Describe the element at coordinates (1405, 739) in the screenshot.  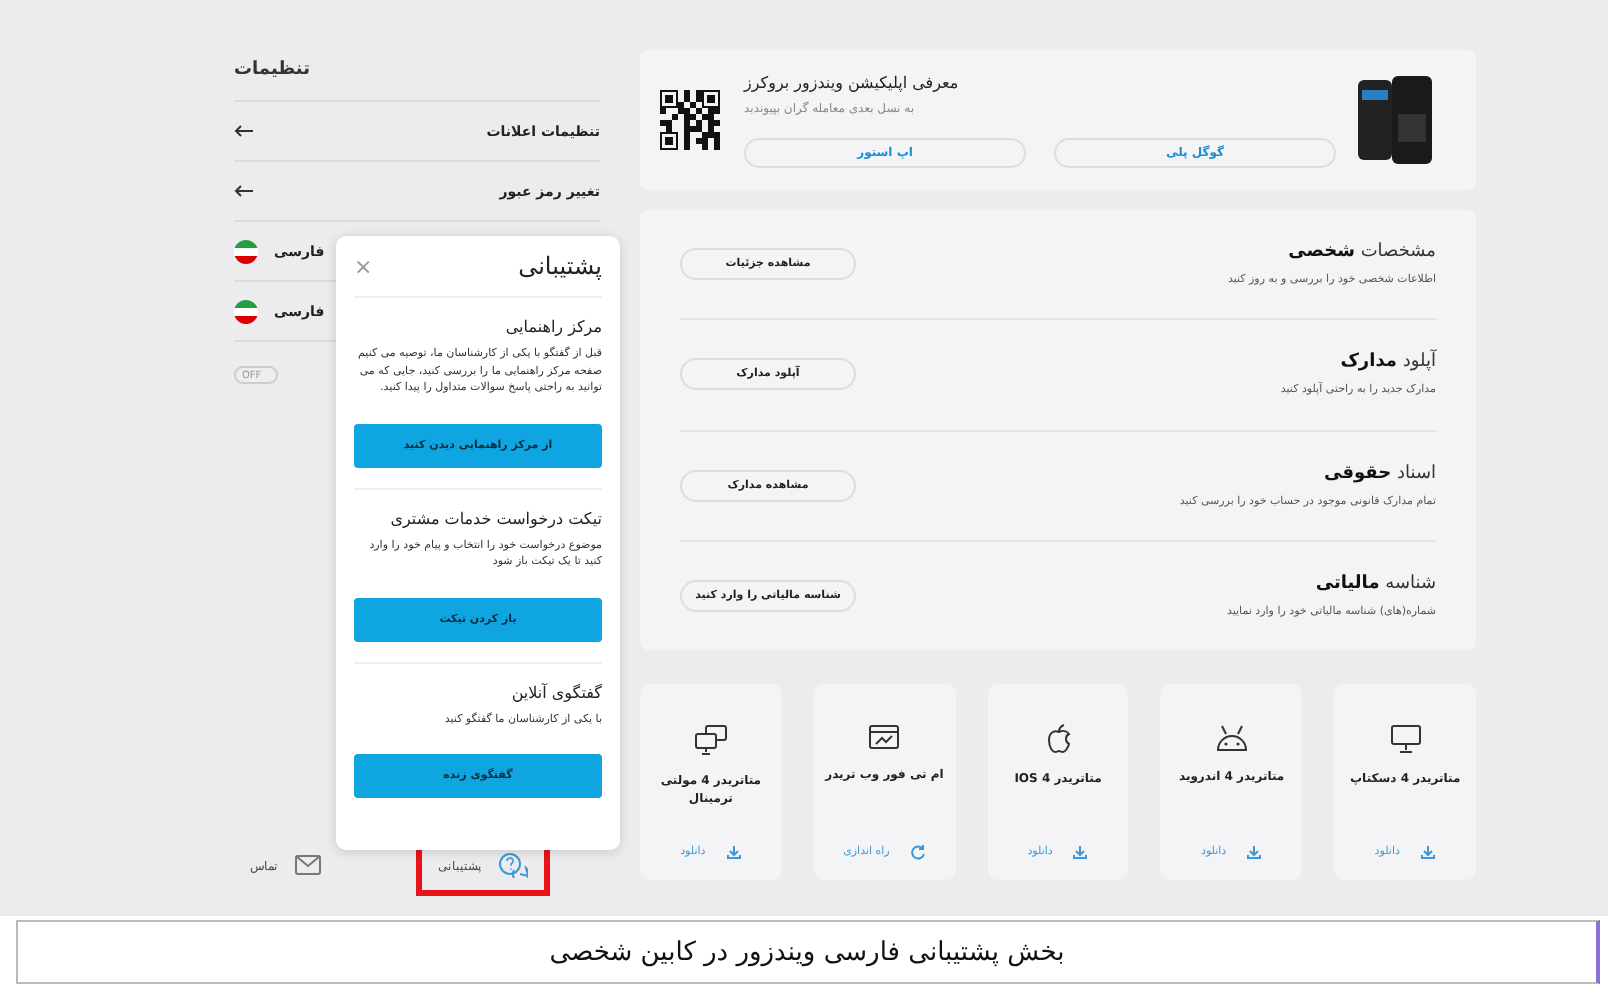
I see `monitor-icon` at that location.